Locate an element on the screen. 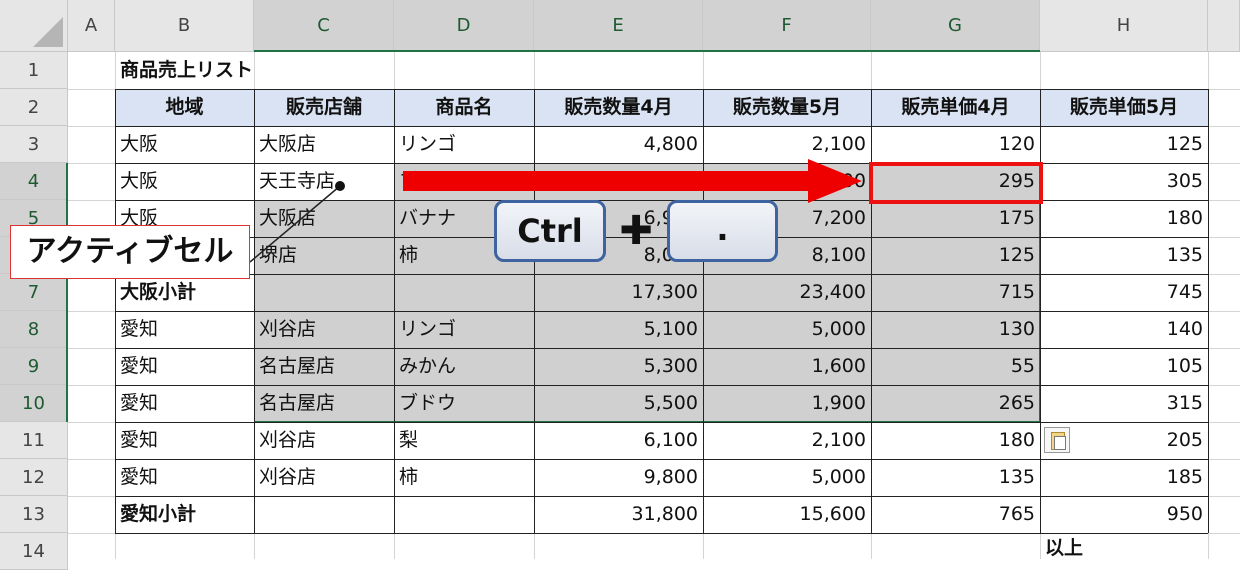 This screenshot has width=1240, height=570. active-cell-callout: アクティブセル is located at coordinates (130, 252).